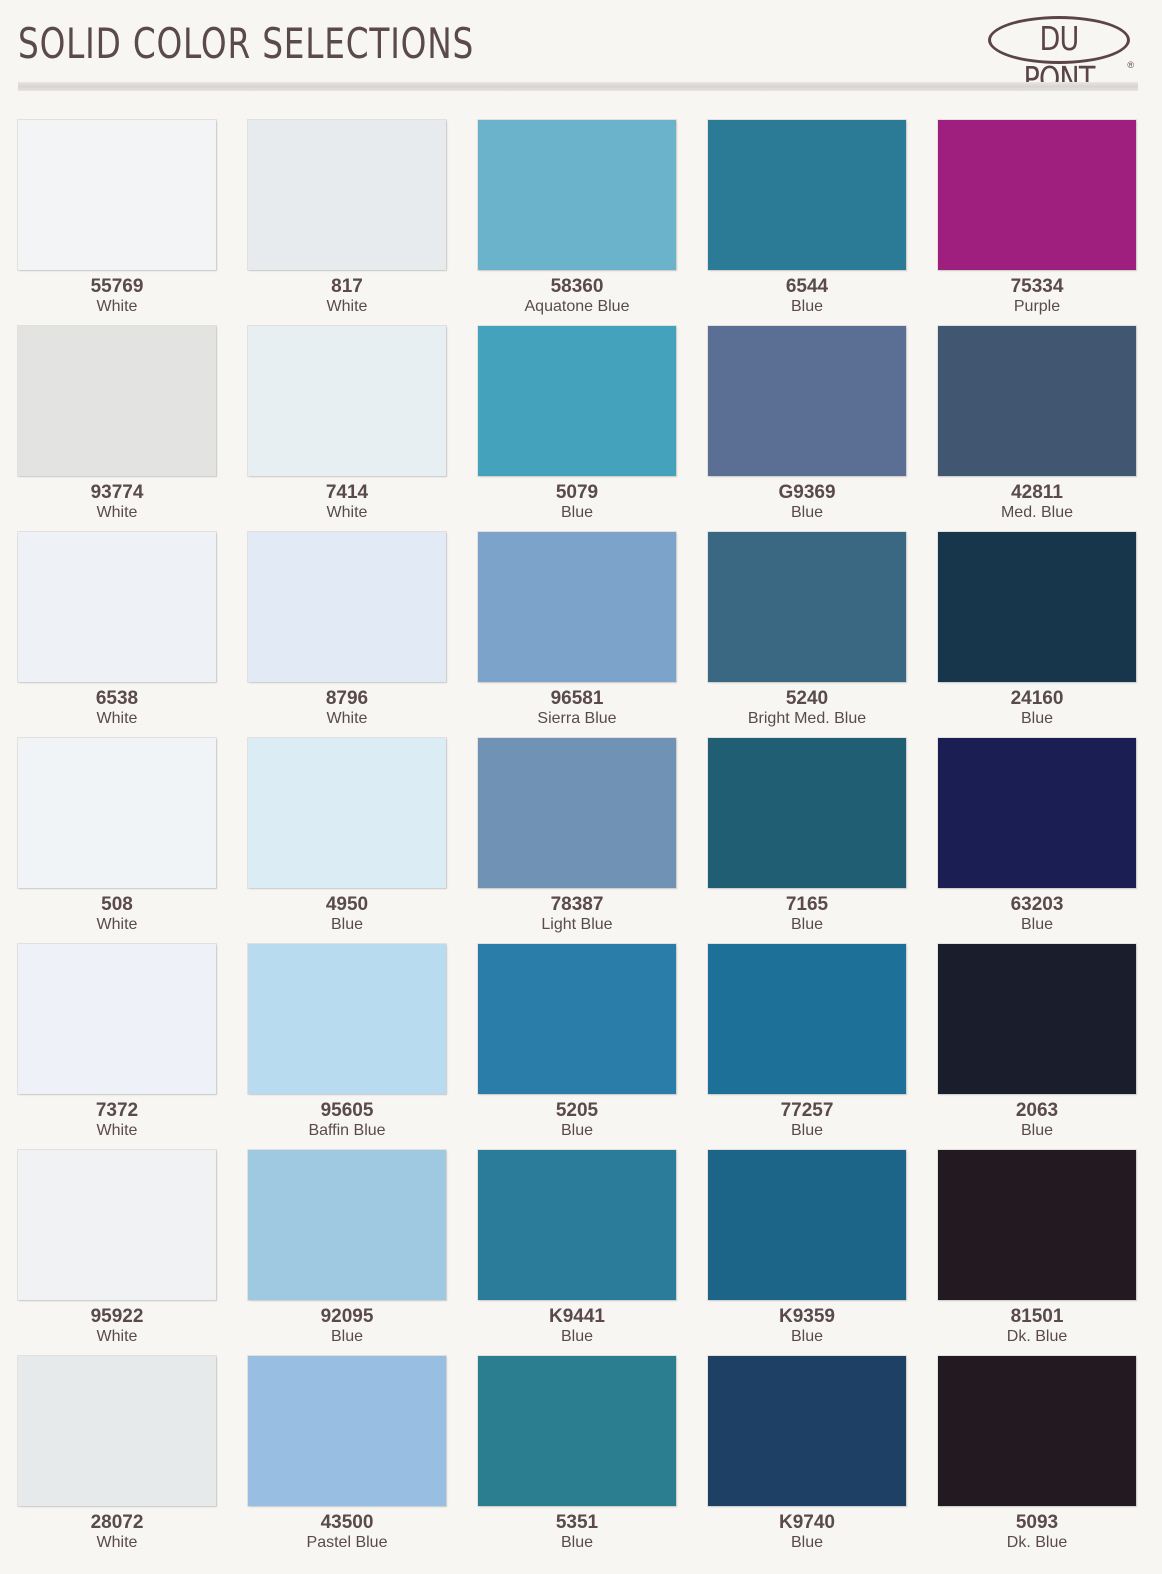  What do you see at coordinates (1062, 56) in the screenshot?
I see `dupont-logo: DU PONT ®` at bounding box center [1062, 56].